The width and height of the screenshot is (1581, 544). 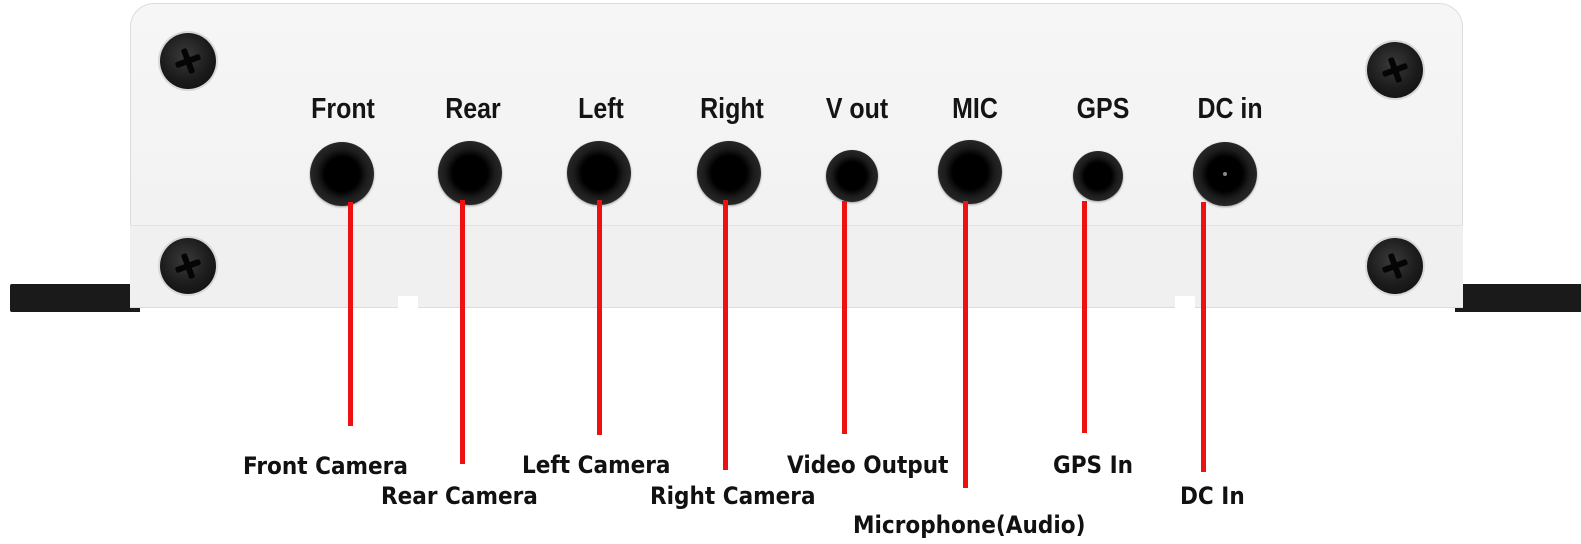 I want to click on dc-in-leader-line, so click(x=1203, y=337).